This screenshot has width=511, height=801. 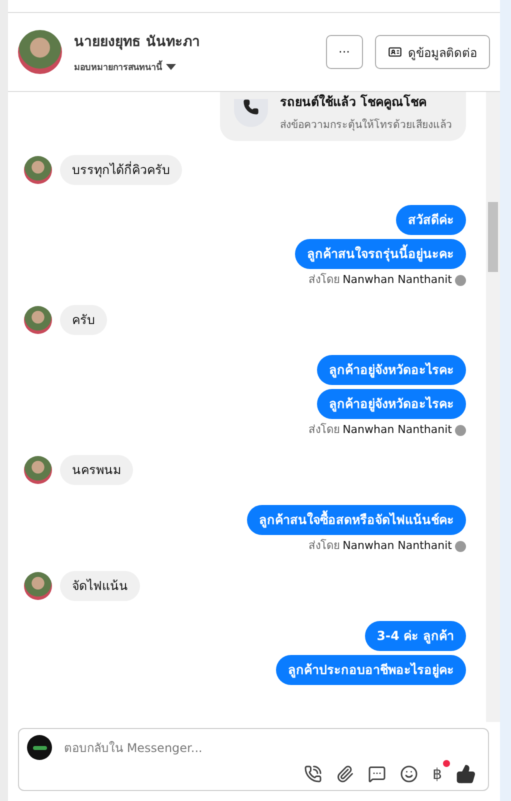 I want to click on chat-bubble-icon, so click(x=377, y=774).